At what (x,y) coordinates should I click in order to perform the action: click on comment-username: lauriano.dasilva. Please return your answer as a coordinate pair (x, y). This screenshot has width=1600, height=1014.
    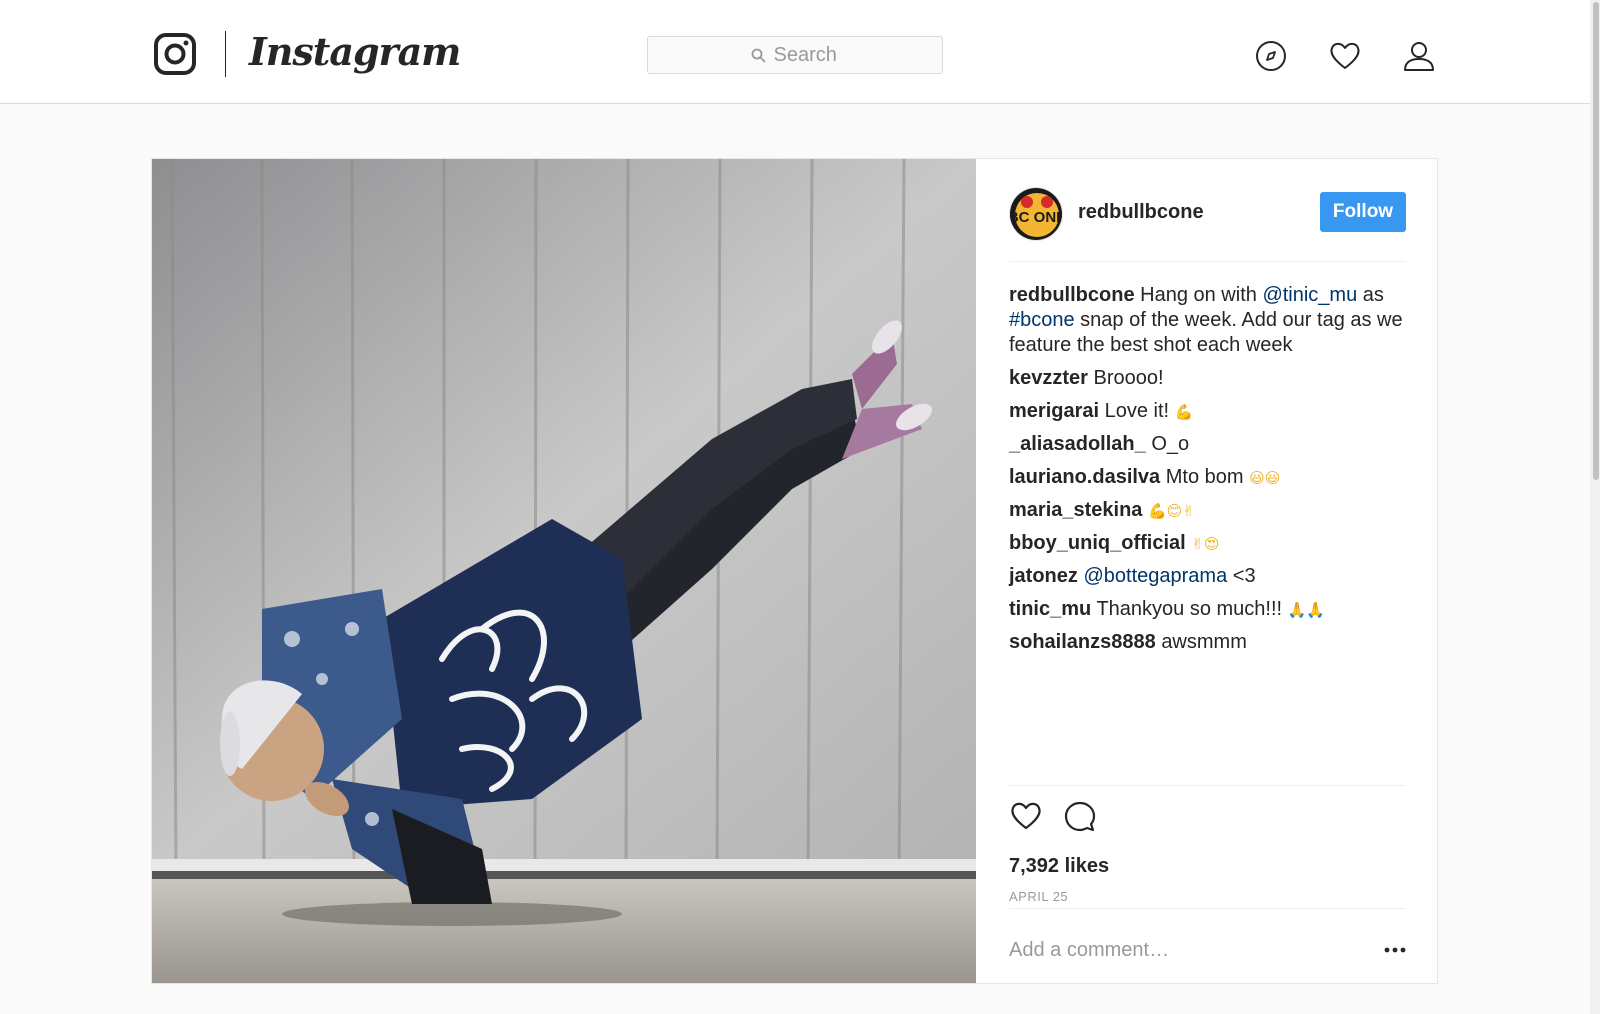
    Looking at the image, I should click on (1084, 477).